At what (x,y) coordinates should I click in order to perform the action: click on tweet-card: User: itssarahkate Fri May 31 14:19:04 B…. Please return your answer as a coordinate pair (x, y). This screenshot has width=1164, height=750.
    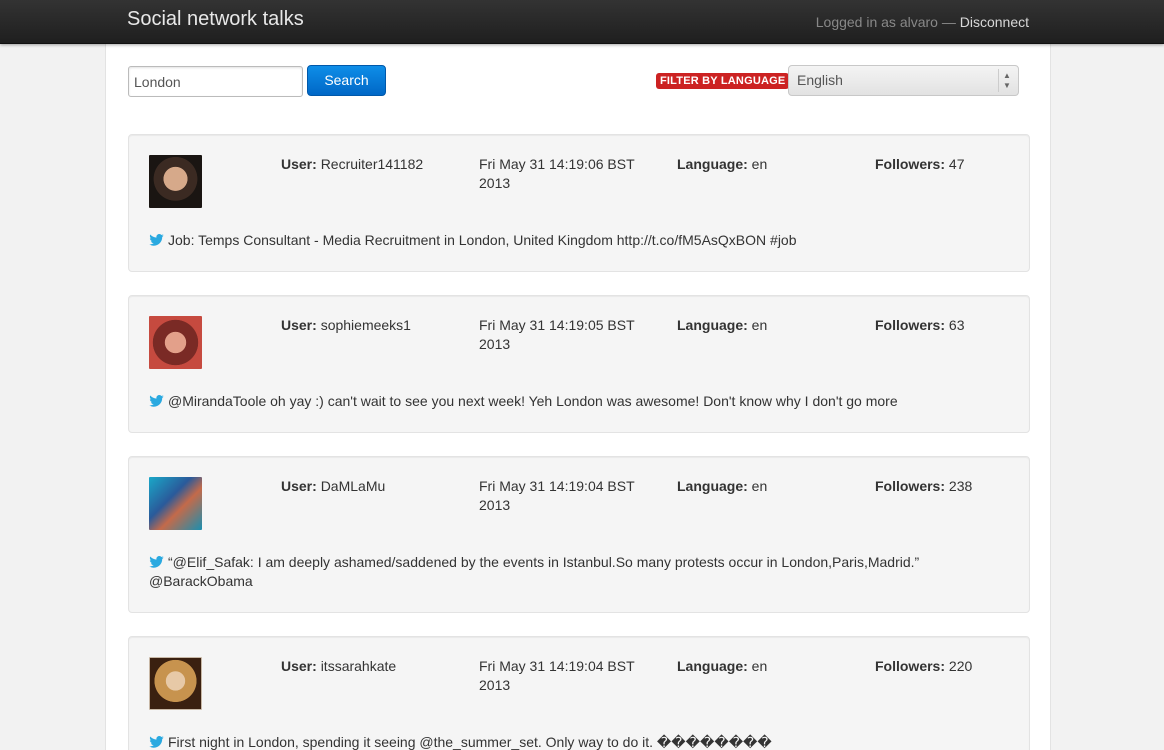
    Looking at the image, I should click on (579, 693).